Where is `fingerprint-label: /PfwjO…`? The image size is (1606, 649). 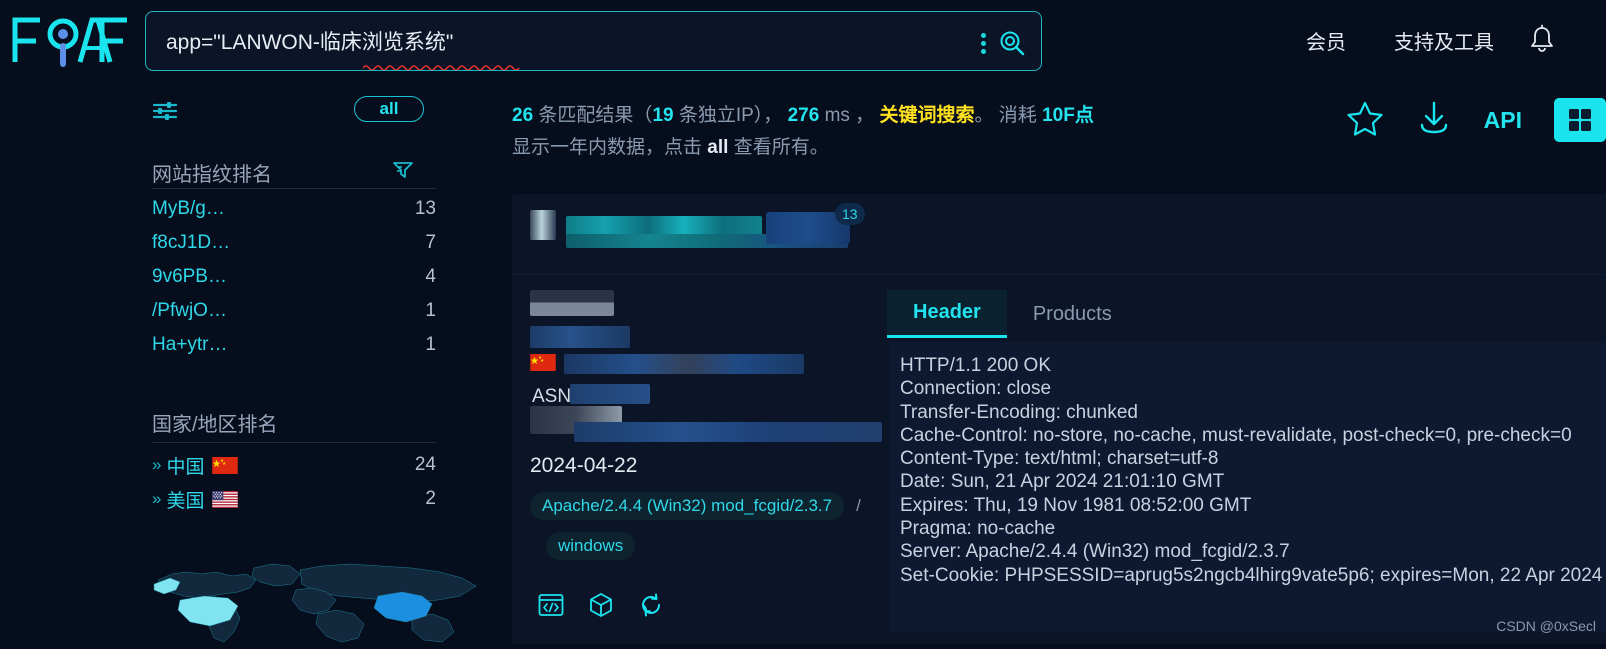 fingerprint-label: /PfwjO… is located at coordinates (189, 311).